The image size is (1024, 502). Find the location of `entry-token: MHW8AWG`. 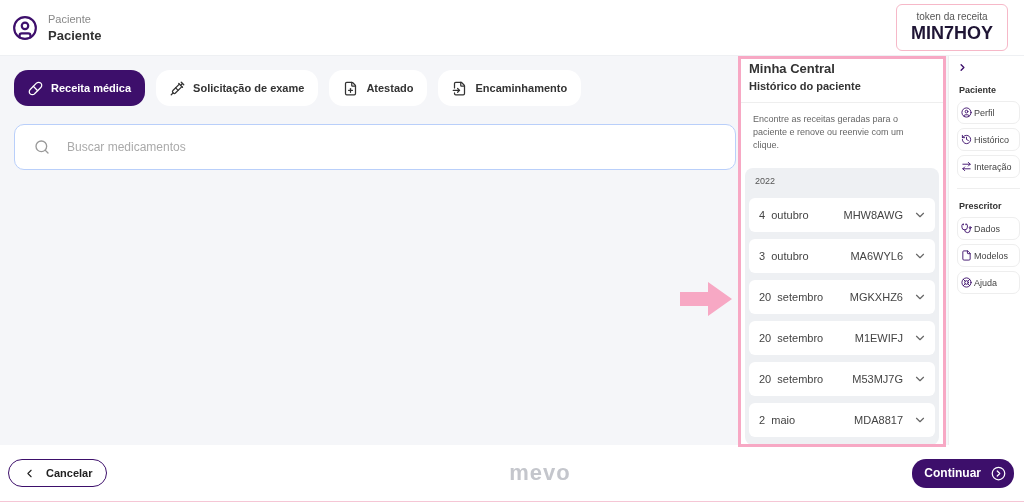

entry-token: MHW8AWG is located at coordinates (873, 215).